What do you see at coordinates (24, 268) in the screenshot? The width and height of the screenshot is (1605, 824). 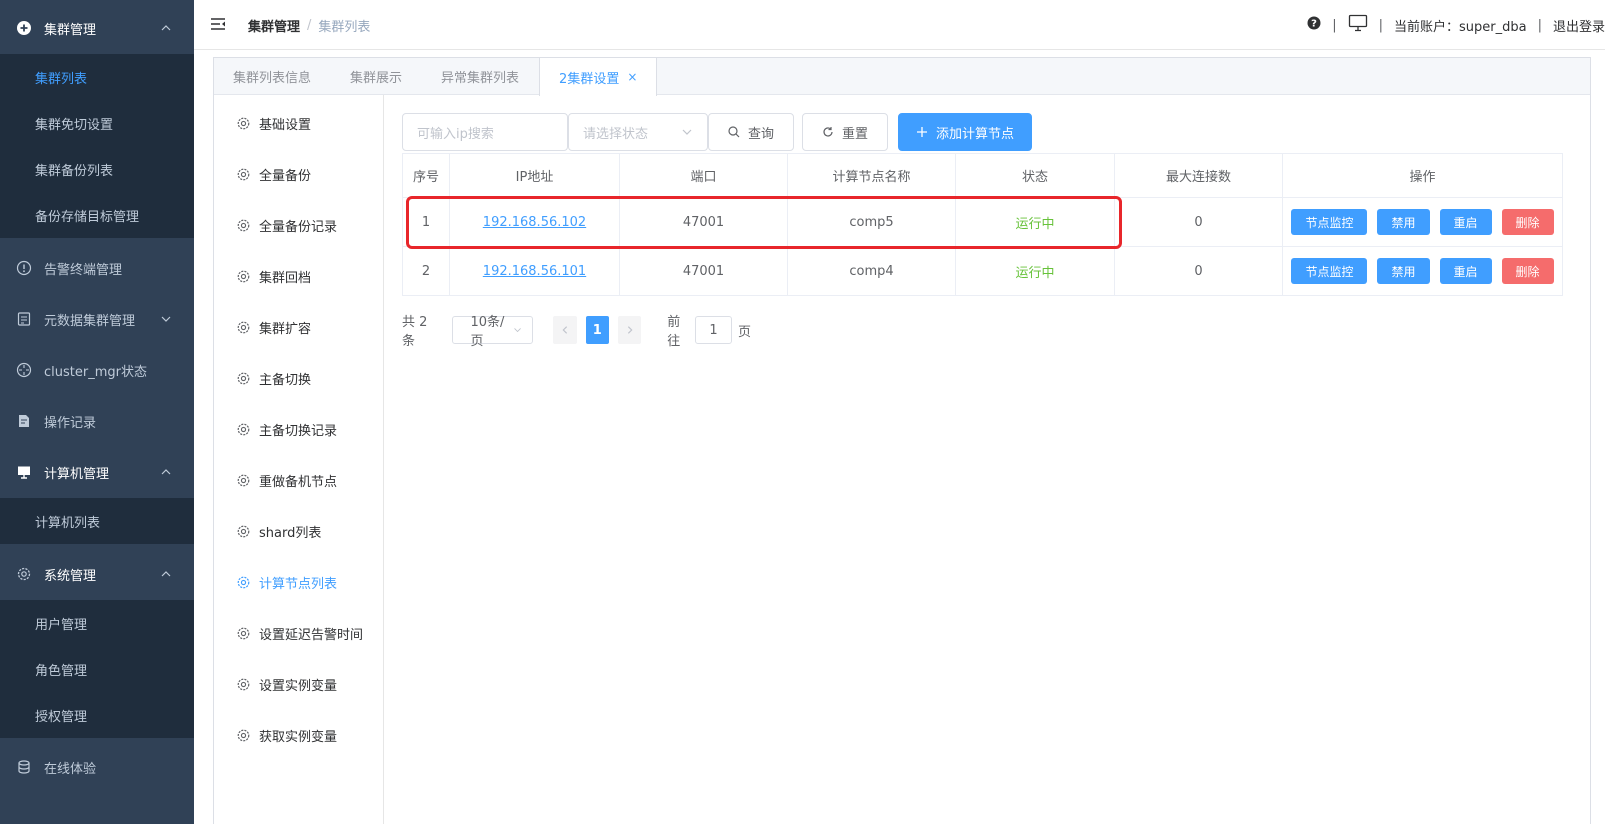 I see `info-circle-icon` at bounding box center [24, 268].